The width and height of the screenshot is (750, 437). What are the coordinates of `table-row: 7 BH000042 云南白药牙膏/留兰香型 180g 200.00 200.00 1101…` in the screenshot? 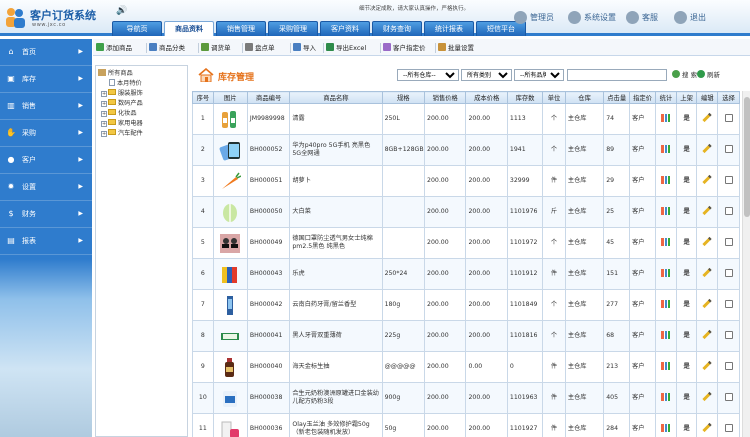 It's located at (466, 305).